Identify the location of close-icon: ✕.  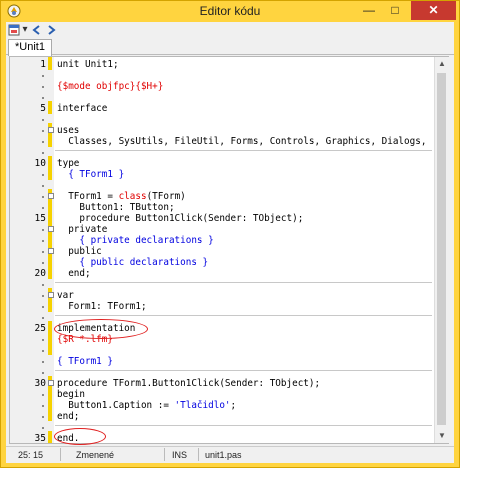
(433, 10).